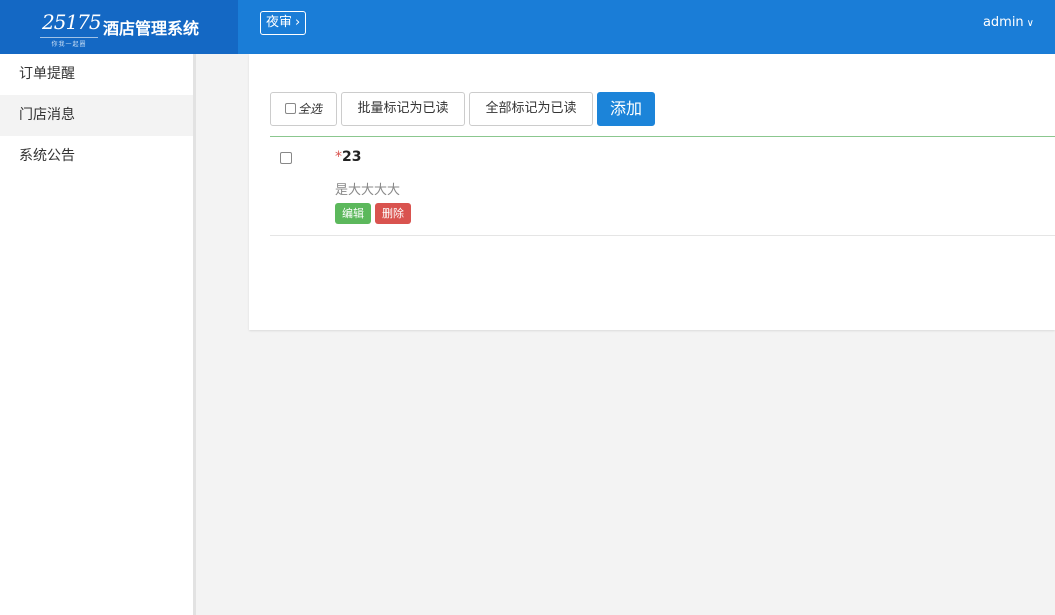  I want to click on message-title: *23, so click(348, 157).